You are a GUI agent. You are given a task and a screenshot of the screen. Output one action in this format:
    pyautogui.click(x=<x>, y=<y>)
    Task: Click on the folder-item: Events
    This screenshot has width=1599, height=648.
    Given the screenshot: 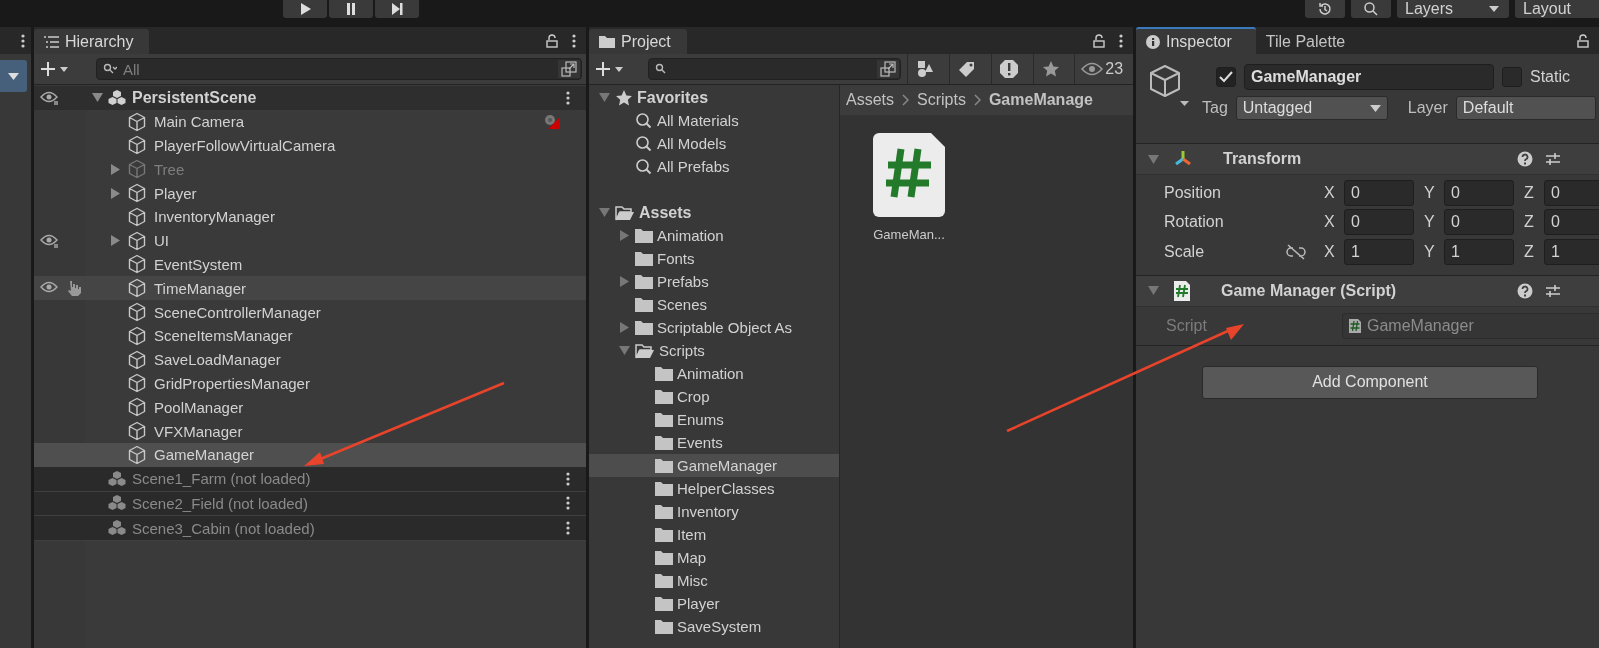 What is the action you would take?
    pyautogui.click(x=714, y=442)
    